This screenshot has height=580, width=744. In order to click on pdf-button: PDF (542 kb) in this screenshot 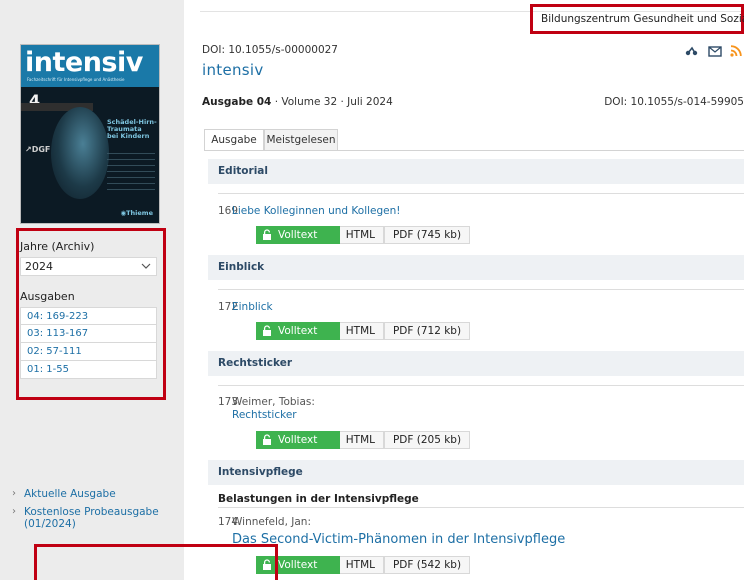, I will do `click(427, 565)`.